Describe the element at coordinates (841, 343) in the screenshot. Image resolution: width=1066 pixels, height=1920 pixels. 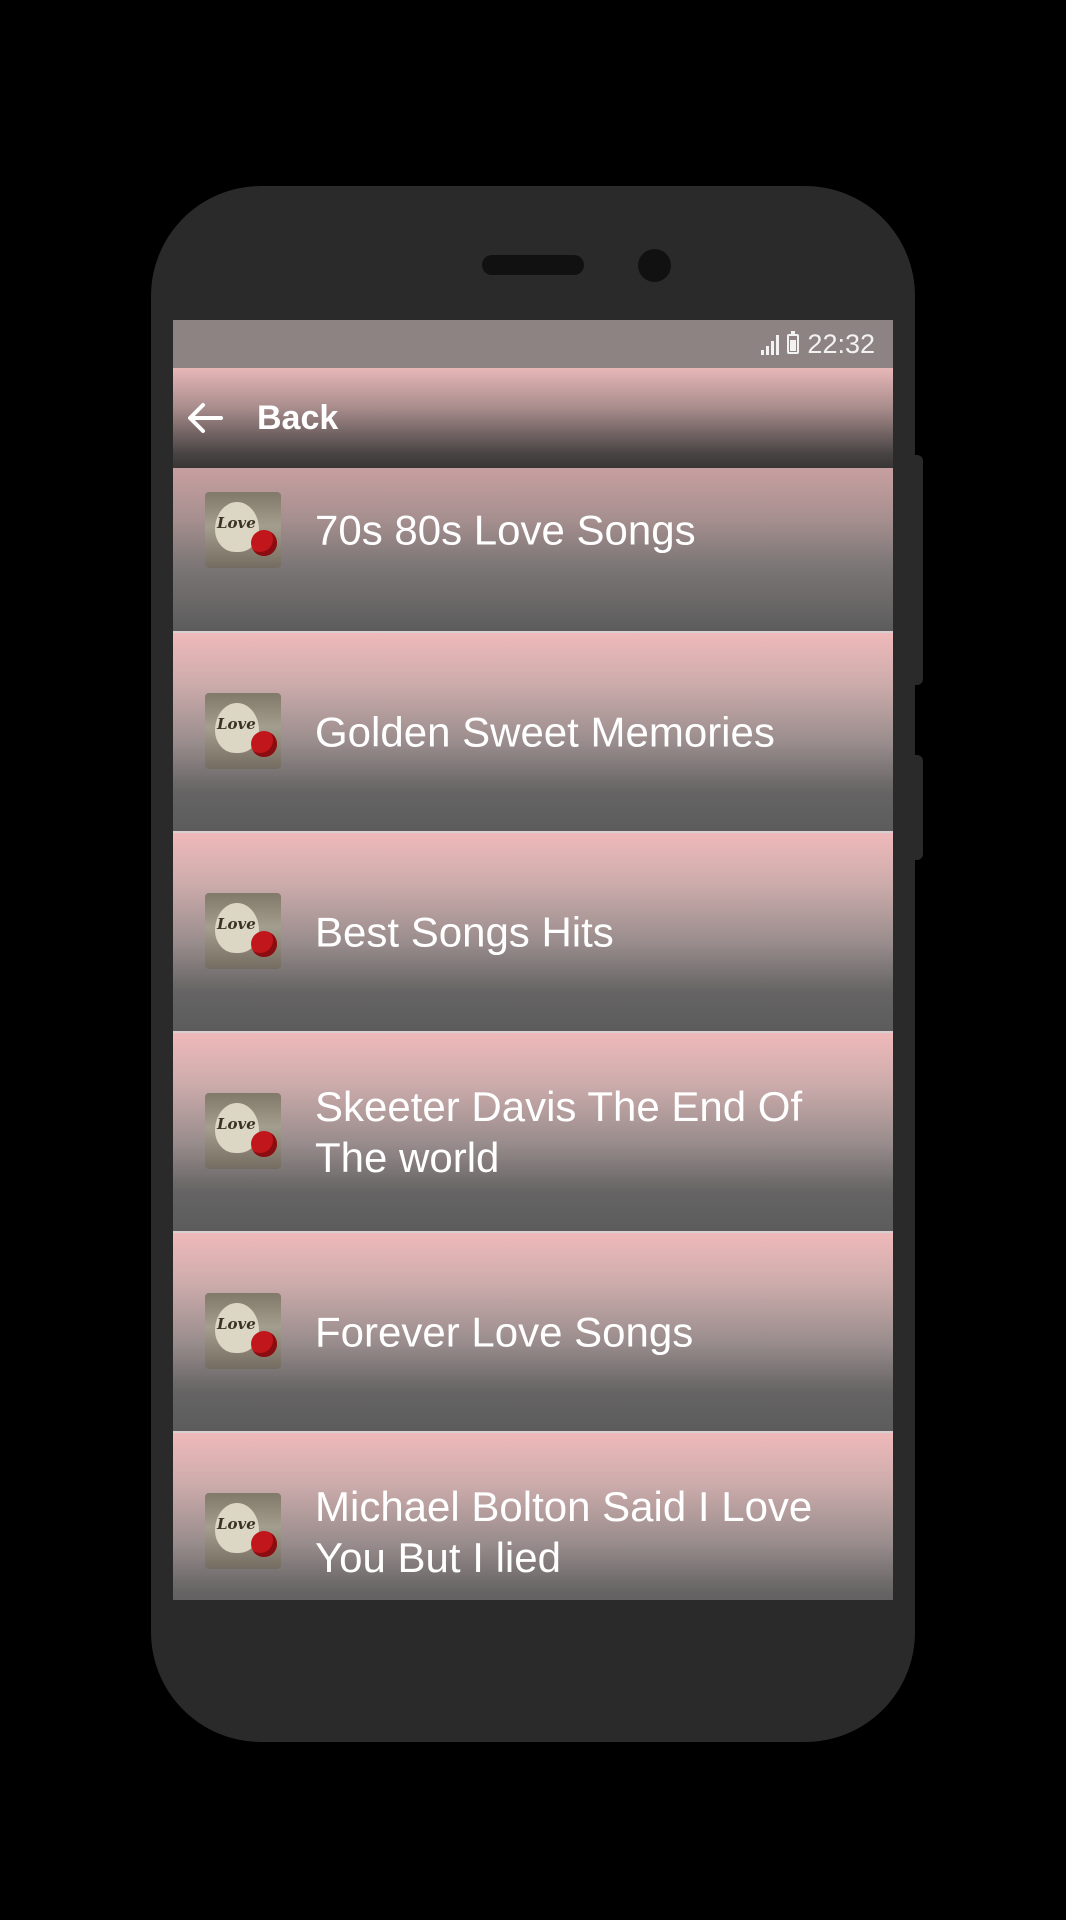
I see `status-time: 22:32` at that location.